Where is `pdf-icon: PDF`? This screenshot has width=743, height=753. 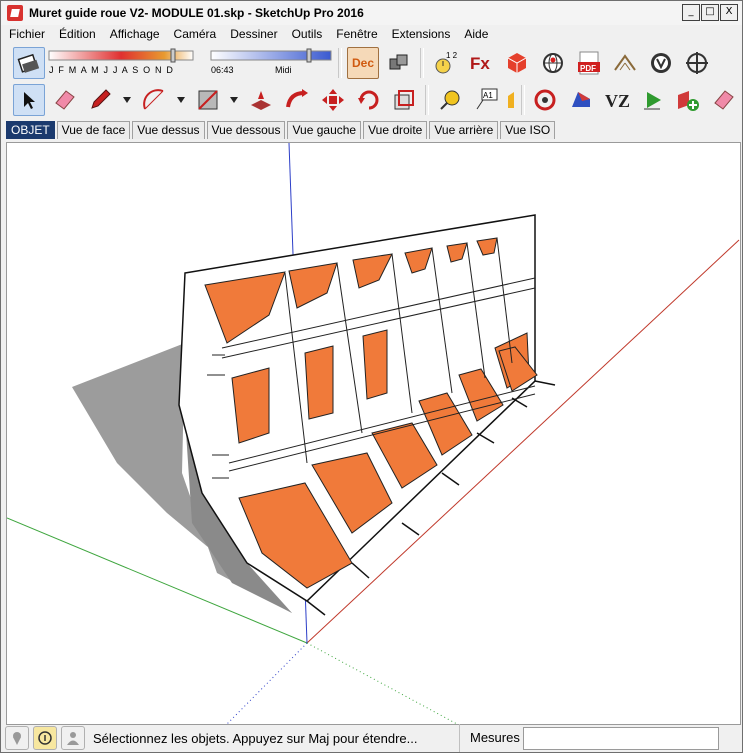 pdf-icon: PDF is located at coordinates (589, 63).